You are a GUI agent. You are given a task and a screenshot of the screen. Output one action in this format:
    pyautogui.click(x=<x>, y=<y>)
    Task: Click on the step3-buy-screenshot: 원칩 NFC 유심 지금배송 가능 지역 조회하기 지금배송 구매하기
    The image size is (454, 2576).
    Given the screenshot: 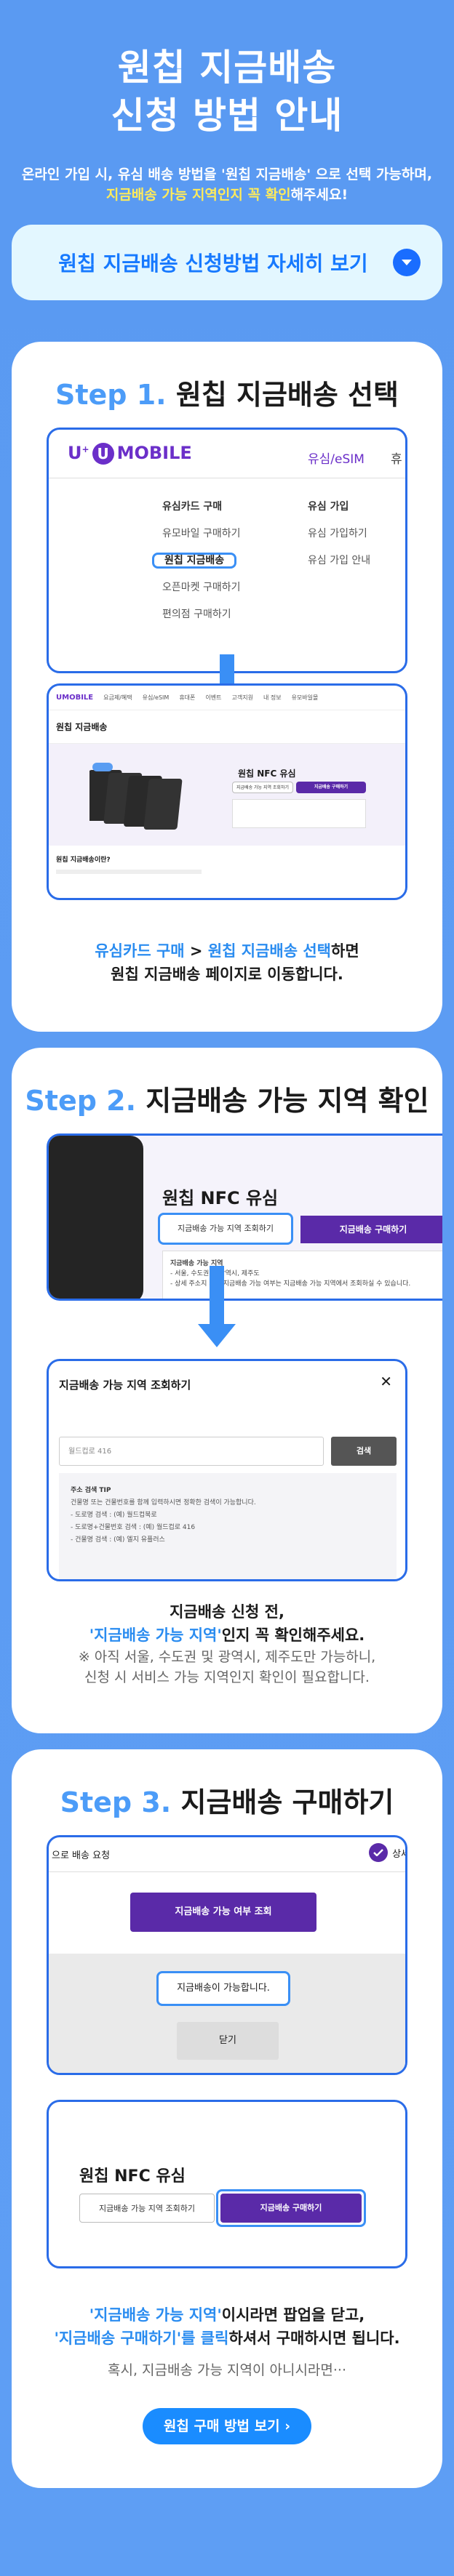 What is the action you would take?
    pyautogui.click(x=227, y=2184)
    